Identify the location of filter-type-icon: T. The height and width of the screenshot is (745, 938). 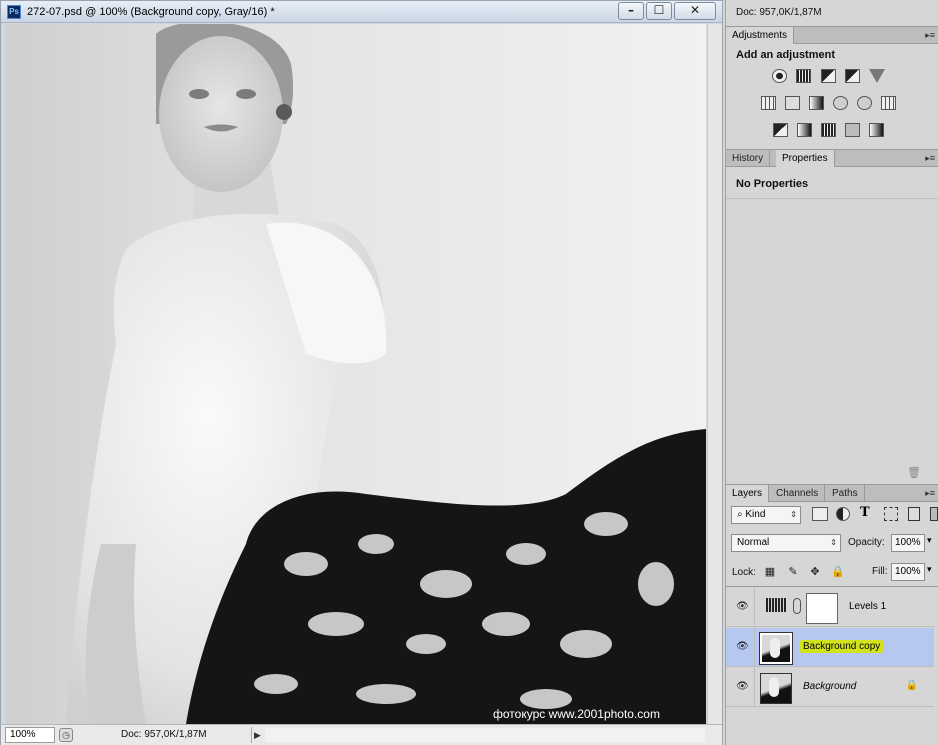
(865, 512).